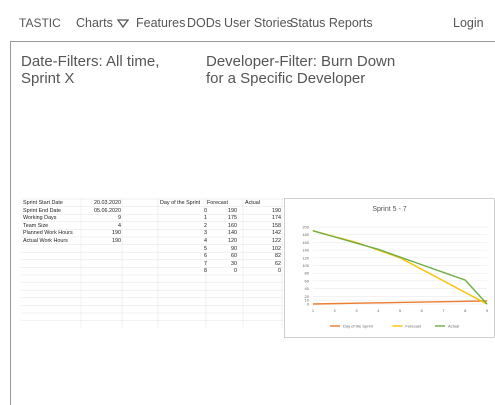 This screenshot has height=405, width=495. I want to click on legend-label: Actual, so click(453, 326).